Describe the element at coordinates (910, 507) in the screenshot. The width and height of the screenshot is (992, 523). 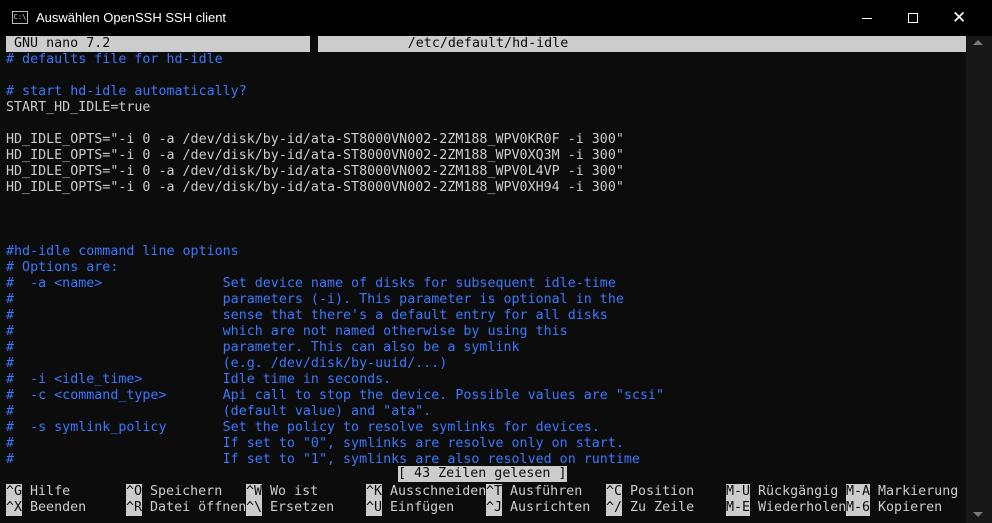
I see `shortcut-label: Kopieren` at that location.